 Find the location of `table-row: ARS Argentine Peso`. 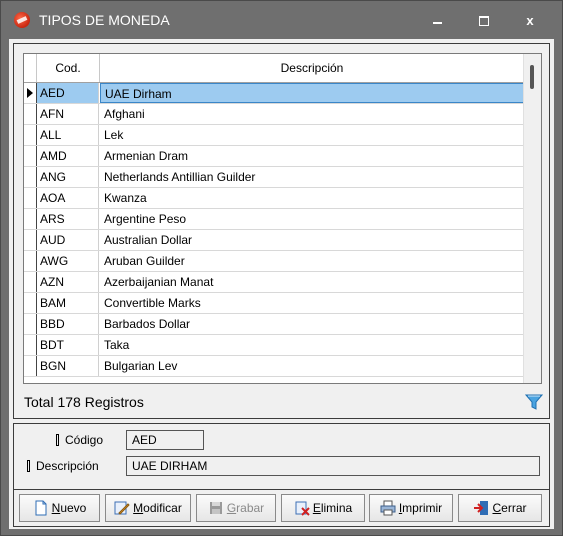

table-row: ARS Argentine Peso is located at coordinates (274, 219).